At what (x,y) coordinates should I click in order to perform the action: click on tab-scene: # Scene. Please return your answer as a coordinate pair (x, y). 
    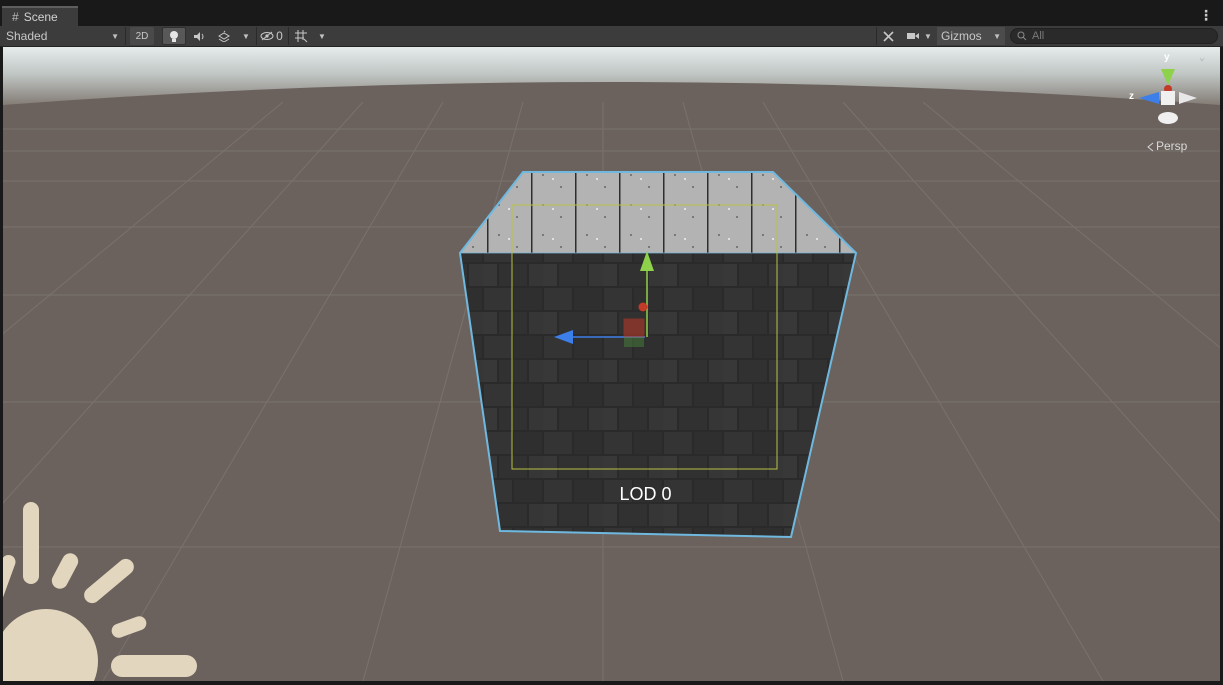
    Looking at the image, I should click on (40, 16).